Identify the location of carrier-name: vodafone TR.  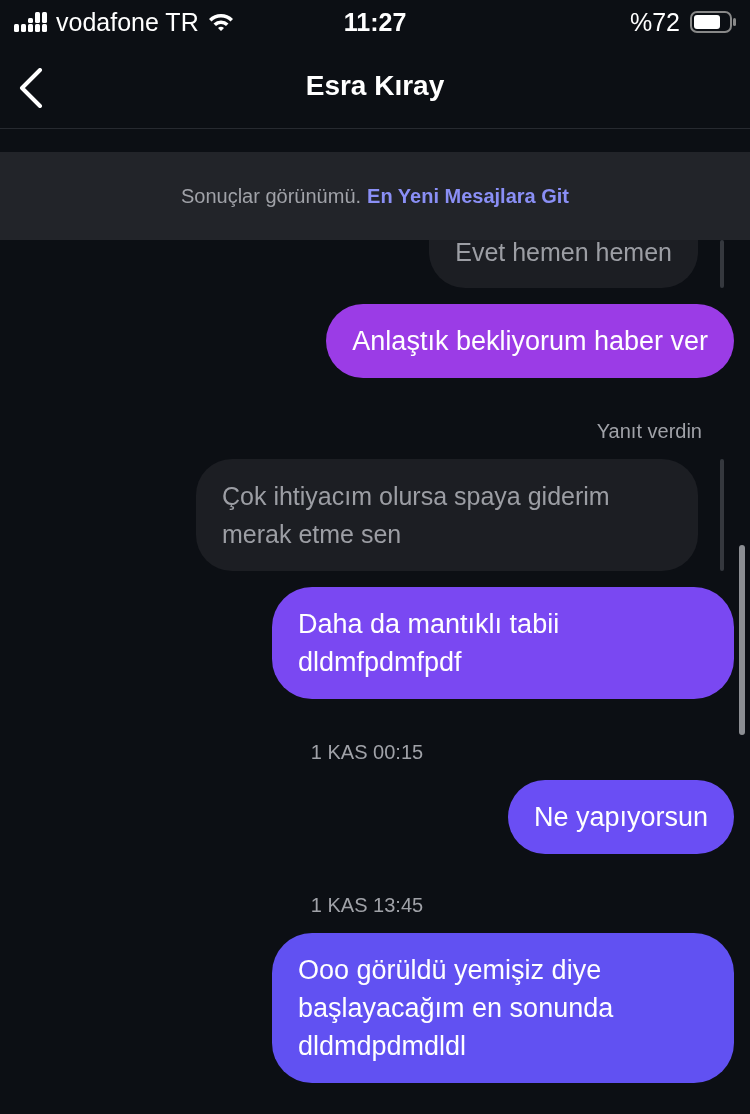
(127, 22).